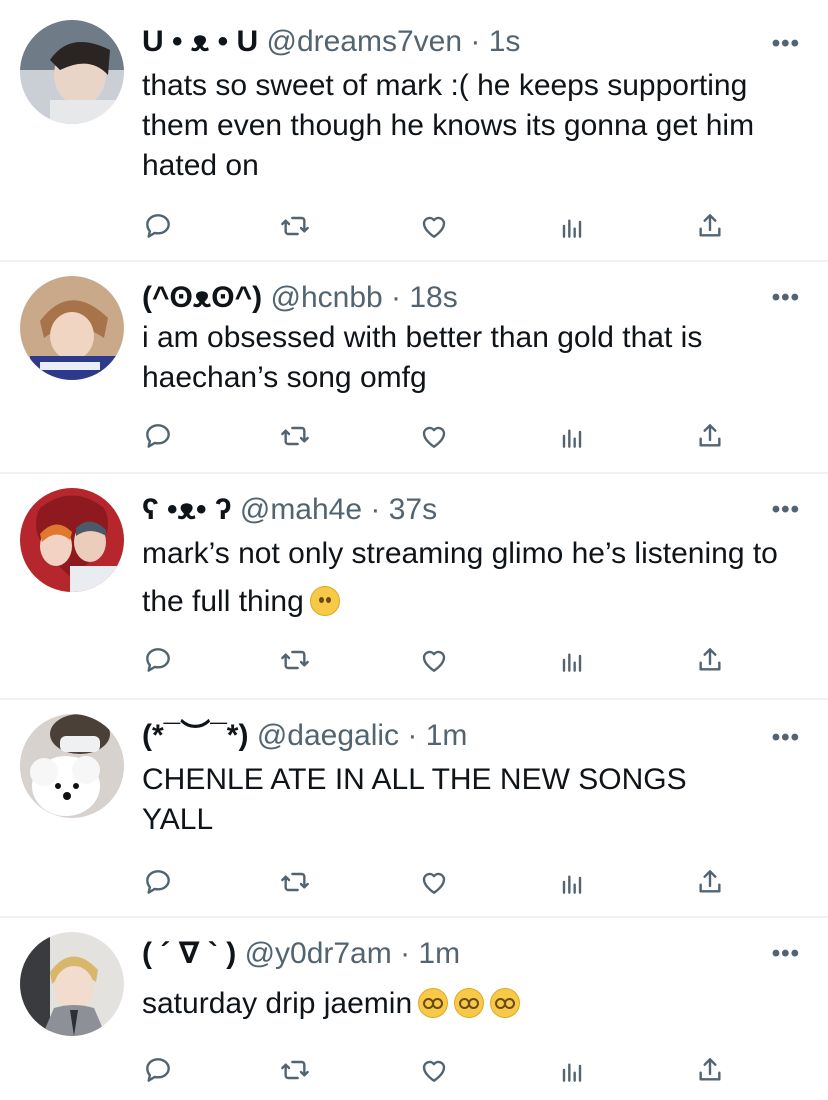 Image resolution: width=828 pixels, height=1100 pixels. Describe the element at coordinates (189, 953) in the screenshot. I see `display-name: ( ´ ∇ ` )` at that location.